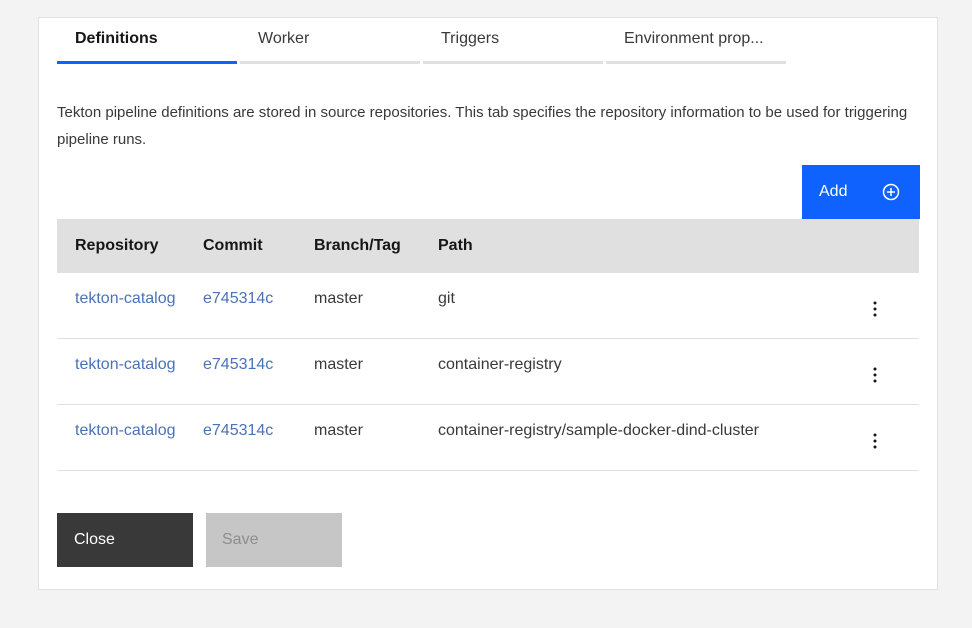 The image size is (972, 628). I want to click on add-button-label: Add, so click(833, 191).